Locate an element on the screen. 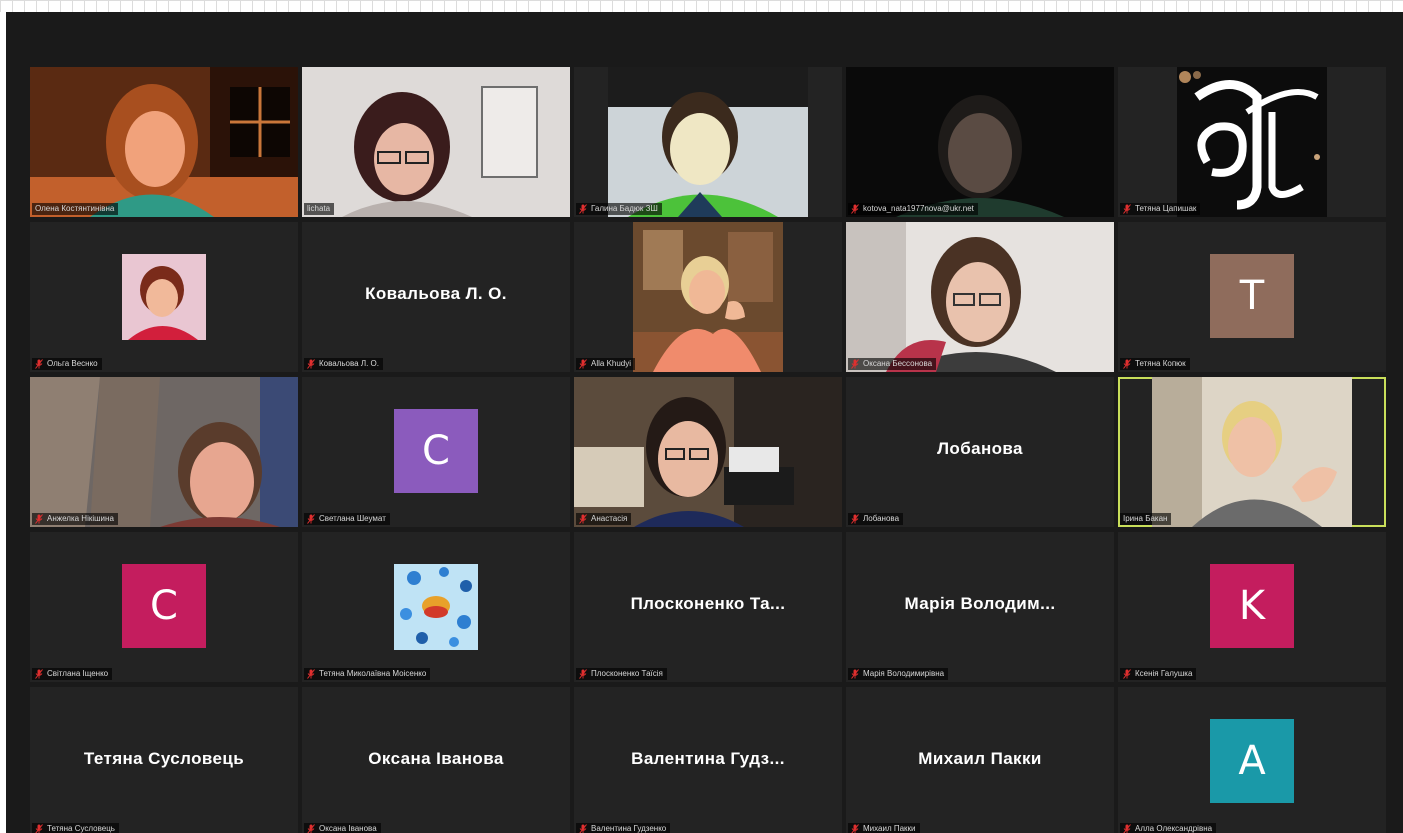 This screenshot has width=1403, height=833. avatar: A is located at coordinates (1252, 761).